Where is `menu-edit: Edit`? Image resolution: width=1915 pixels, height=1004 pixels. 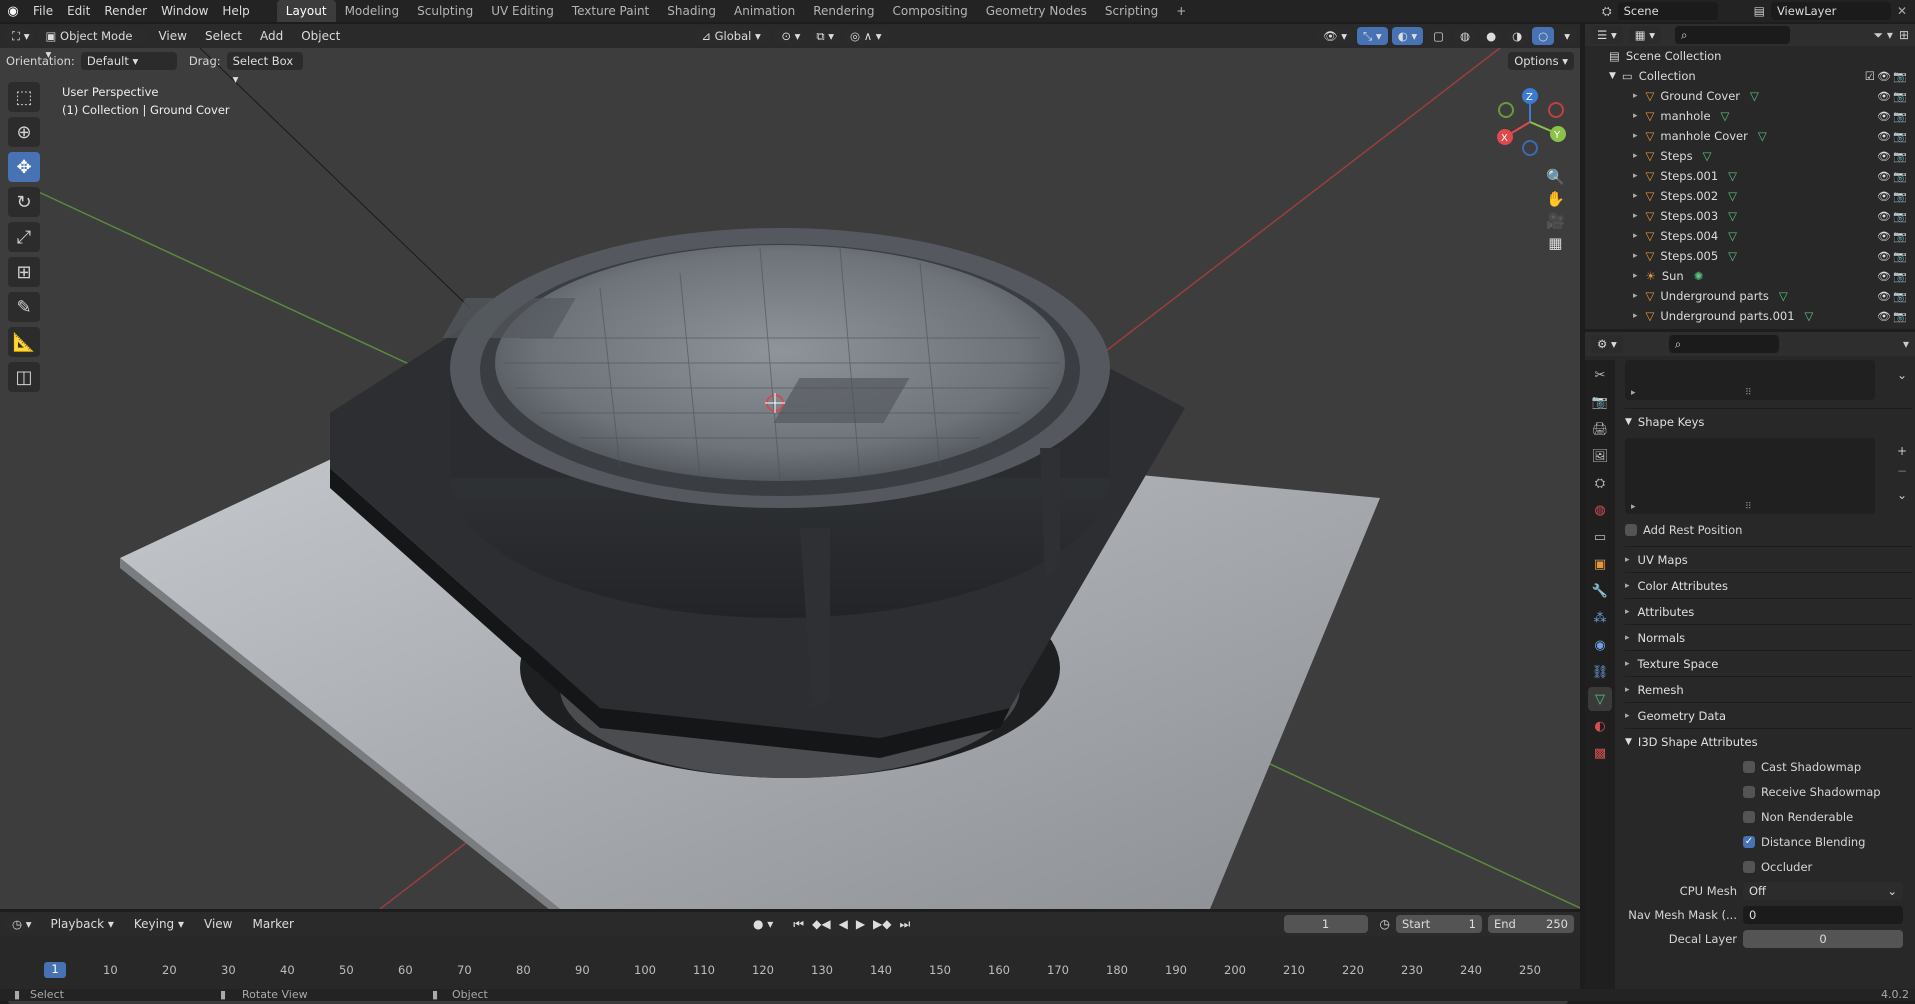
menu-edit: Edit is located at coordinates (78, 11).